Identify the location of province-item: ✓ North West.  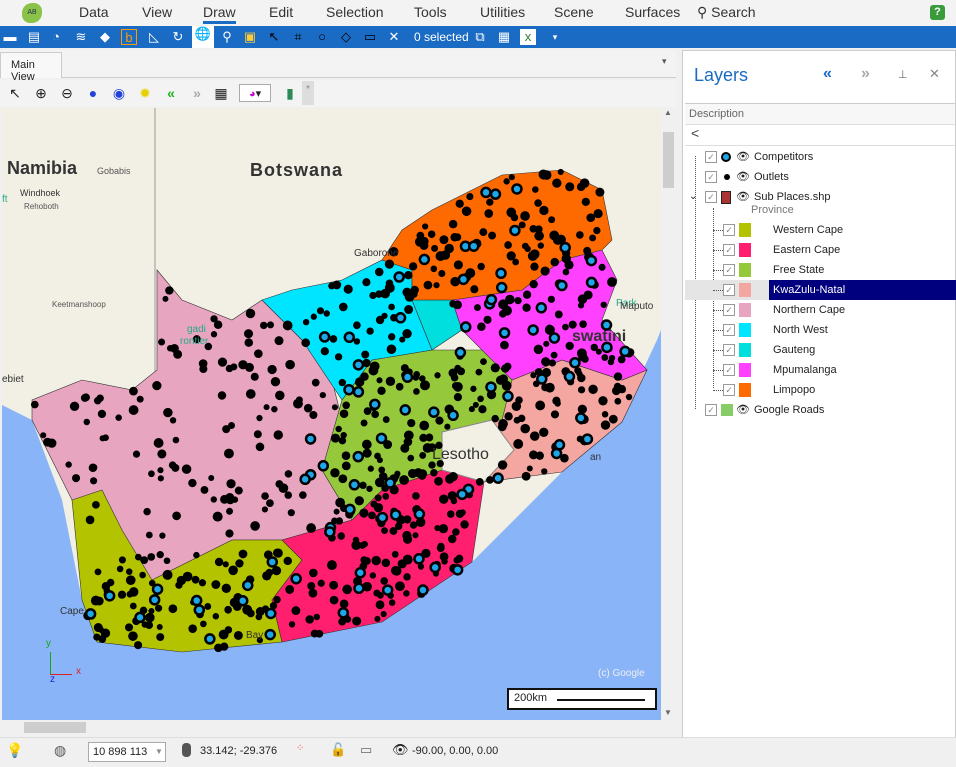
(820, 330).